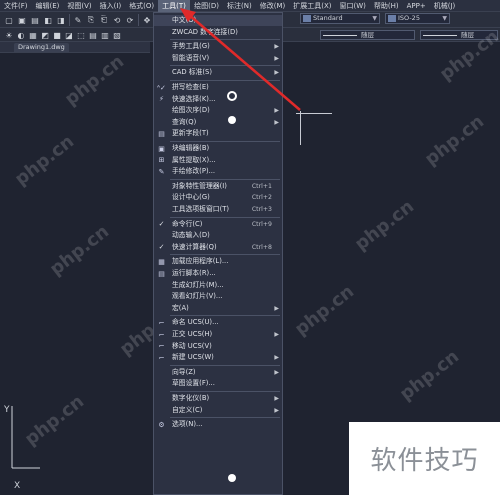 The height and width of the screenshot is (495, 500). What do you see at coordinates (130, 20) in the screenshot?
I see `toolbar-button-icon: ⟳` at bounding box center [130, 20].